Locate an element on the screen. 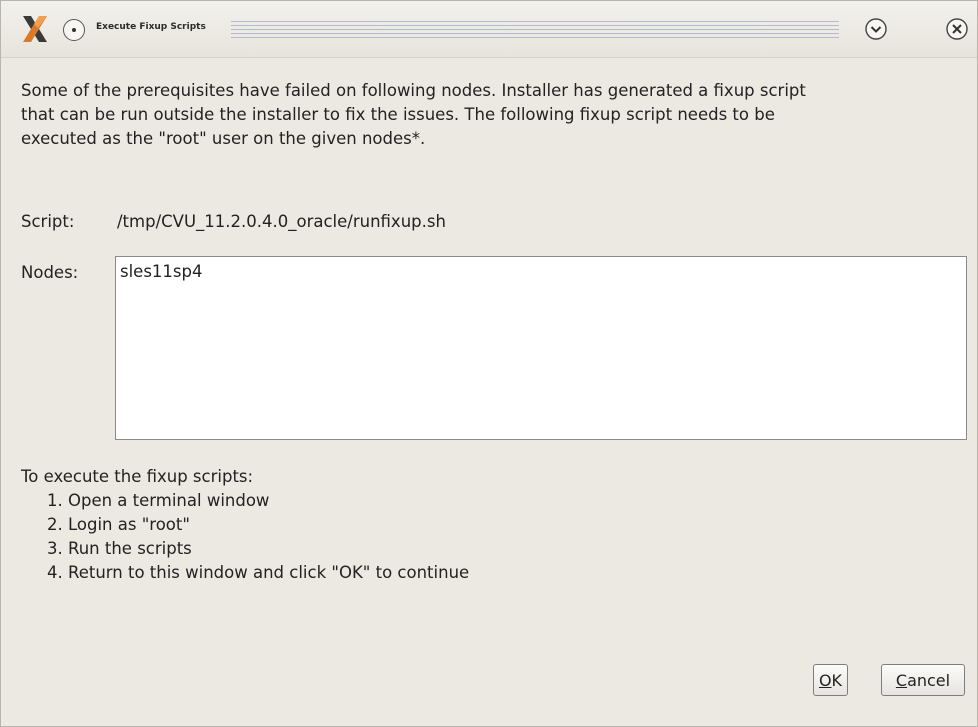  cancel-button: Cancel is located at coordinates (923, 680).